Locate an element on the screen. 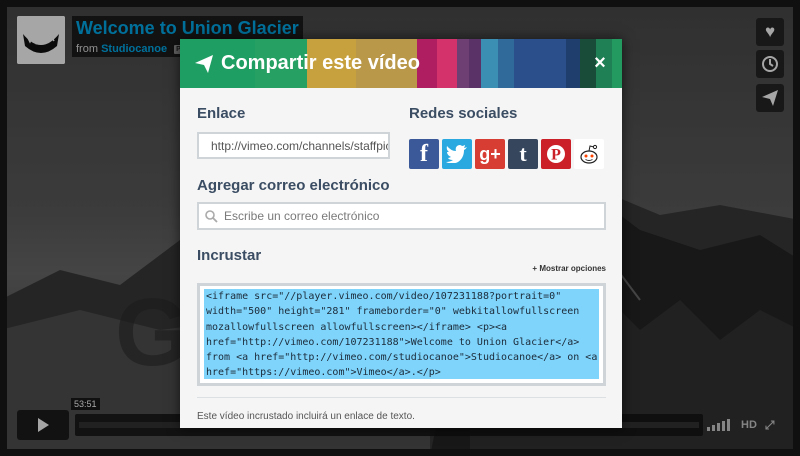 The height and width of the screenshot is (456, 800). search-icon is located at coordinates (211, 216).